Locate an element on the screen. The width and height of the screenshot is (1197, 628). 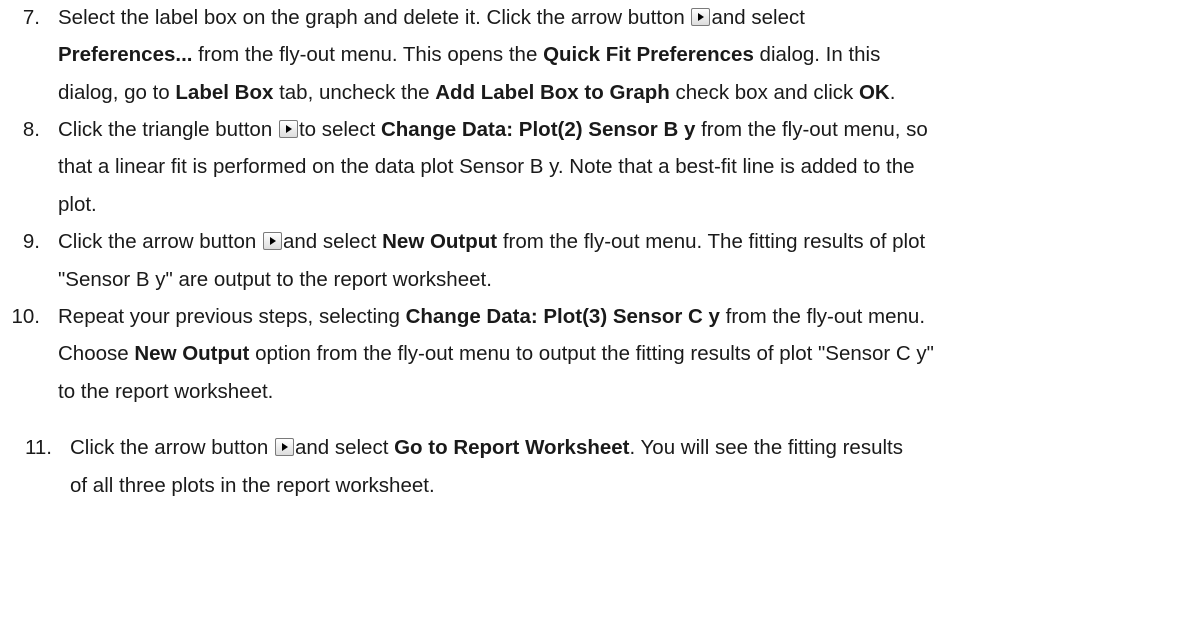
step-number: 9. is located at coordinates (31, 241).